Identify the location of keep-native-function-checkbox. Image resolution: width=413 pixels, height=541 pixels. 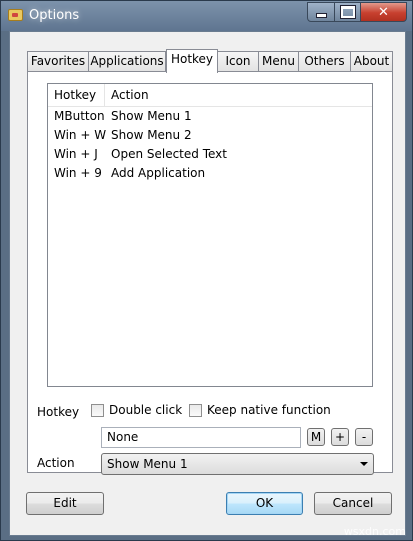
(195, 410).